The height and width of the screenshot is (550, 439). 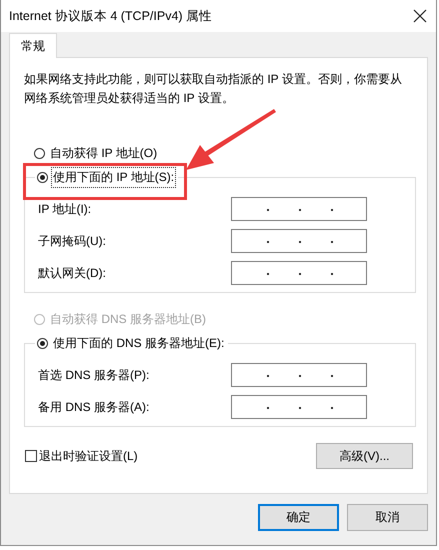 What do you see at coordinates (33, 45) in the screenshot?
I see `tab: 常规` at bounding box center [33, 45].